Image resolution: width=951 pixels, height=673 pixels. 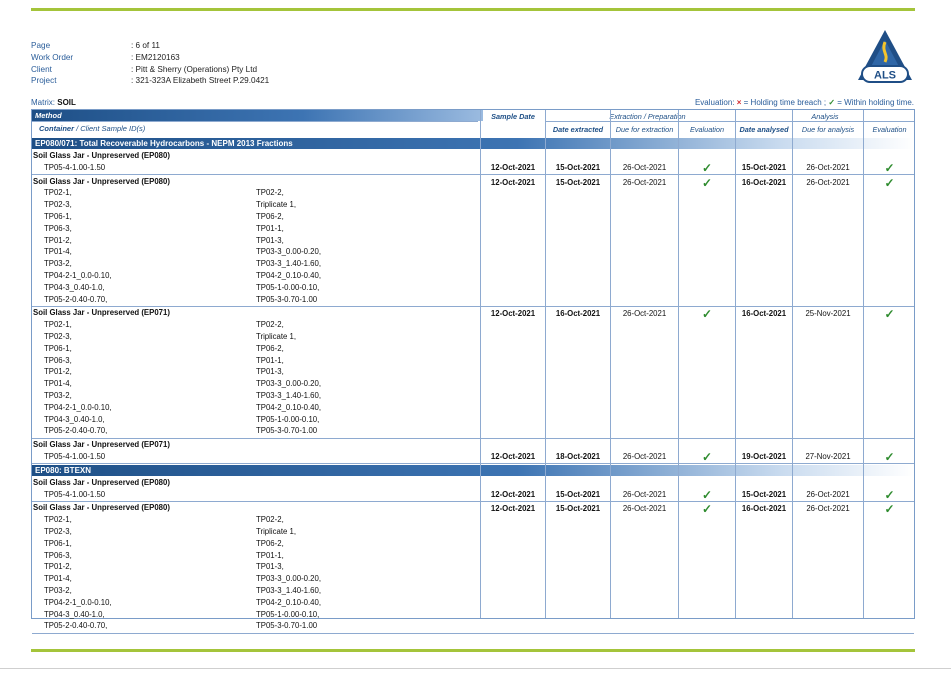 I want to click on header-value: : Pitt & Sherry (Operations) Pty Ltd, so click(x=194, y=69).